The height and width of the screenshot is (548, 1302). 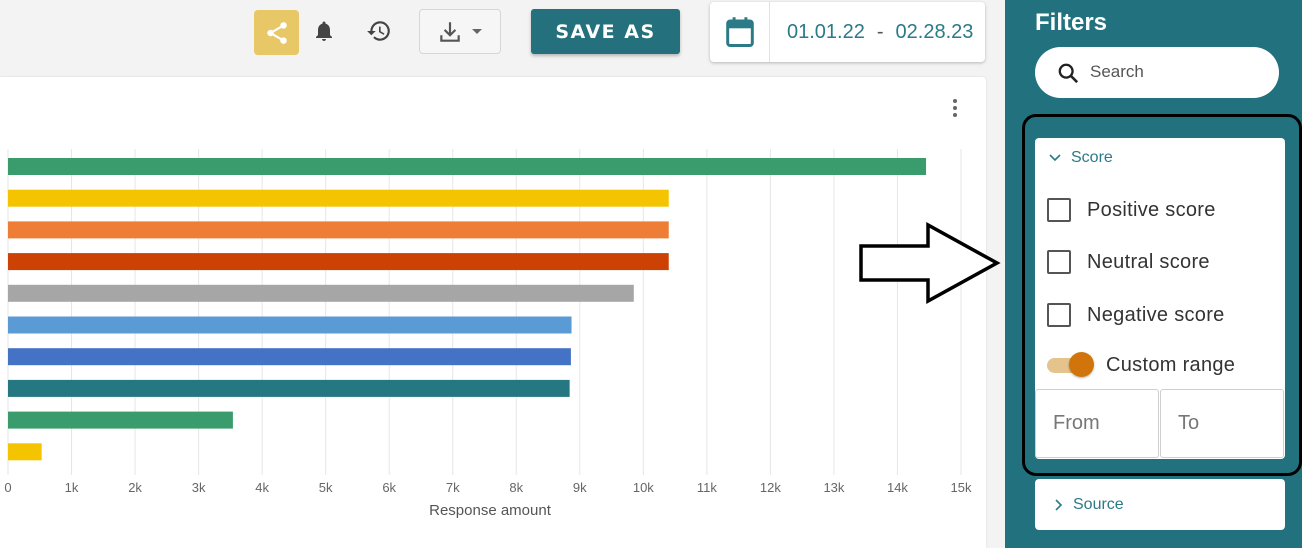 I want to click on toggle-knob, so click(x=1081, y=364).